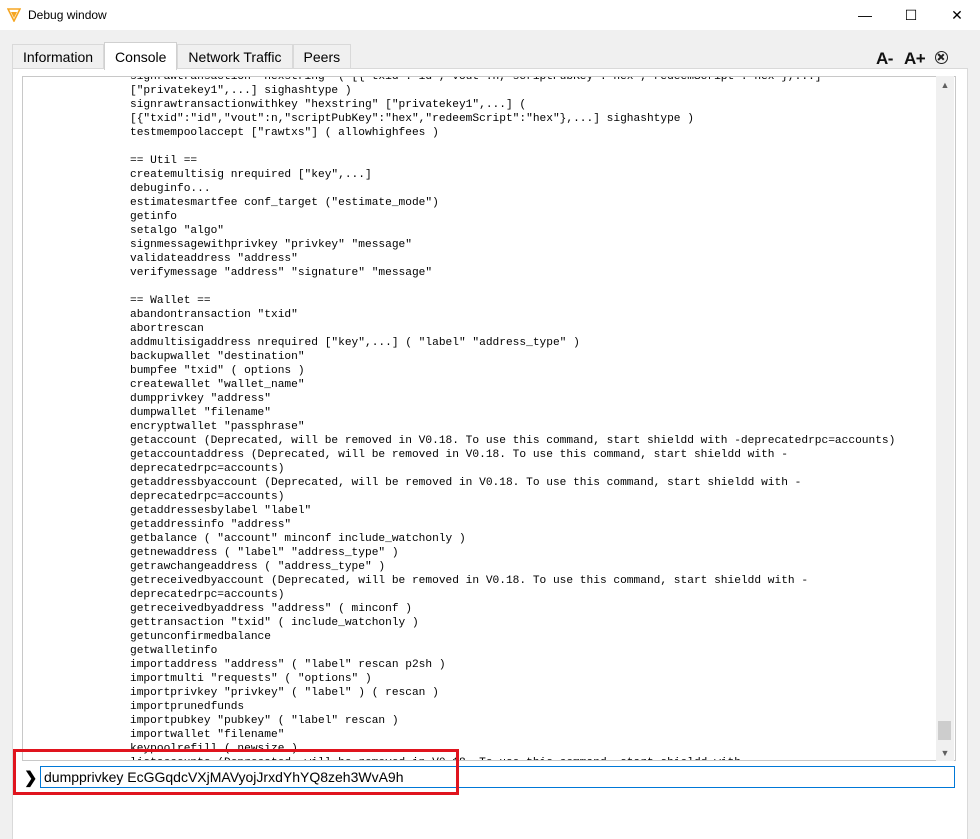  What do you see at coordinates (211, 525) in the screenshot?
I see `console-line: getaddressinfo "address"` at bounding box center [211, 525].